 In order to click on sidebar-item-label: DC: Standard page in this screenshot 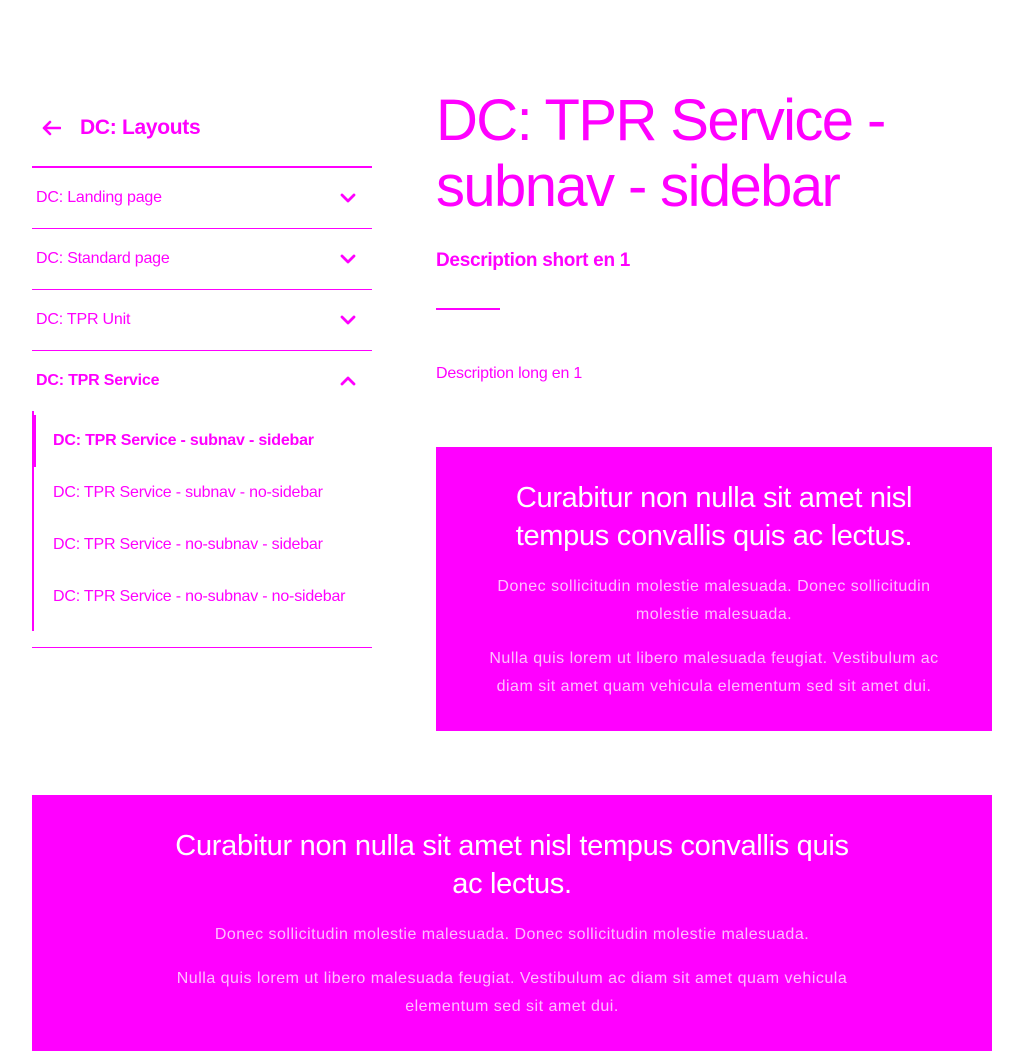, I will do `click(103, 258)`.